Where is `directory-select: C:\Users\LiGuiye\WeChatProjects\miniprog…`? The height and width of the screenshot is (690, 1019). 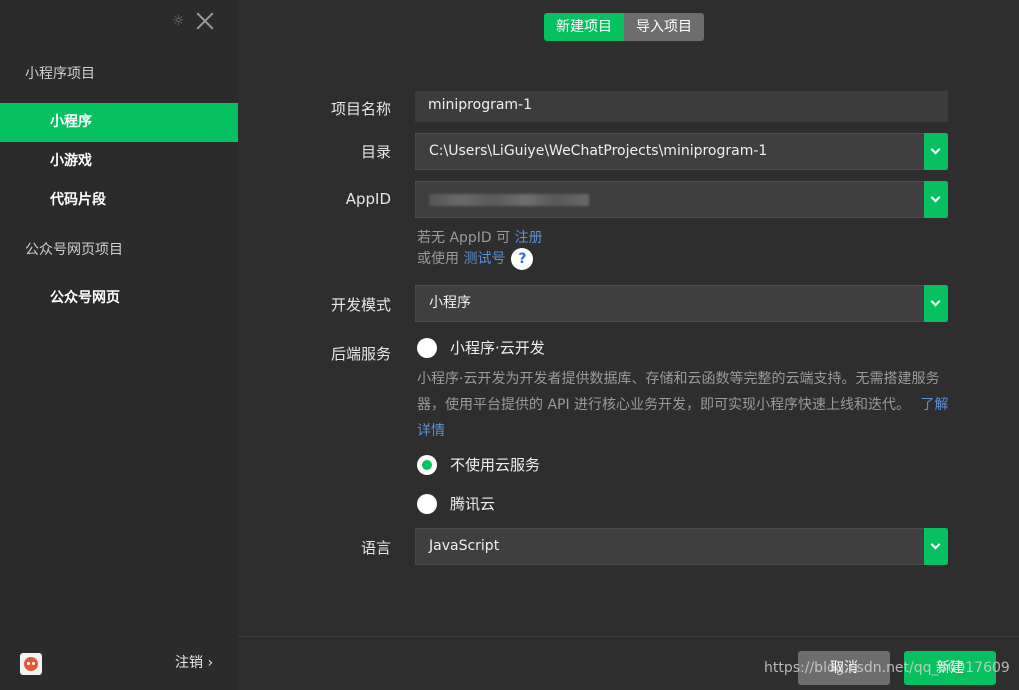 directory-select: C:\Users\LiGuiye\WeChatProjects\miniprog… is located at coordinates (681, 151).